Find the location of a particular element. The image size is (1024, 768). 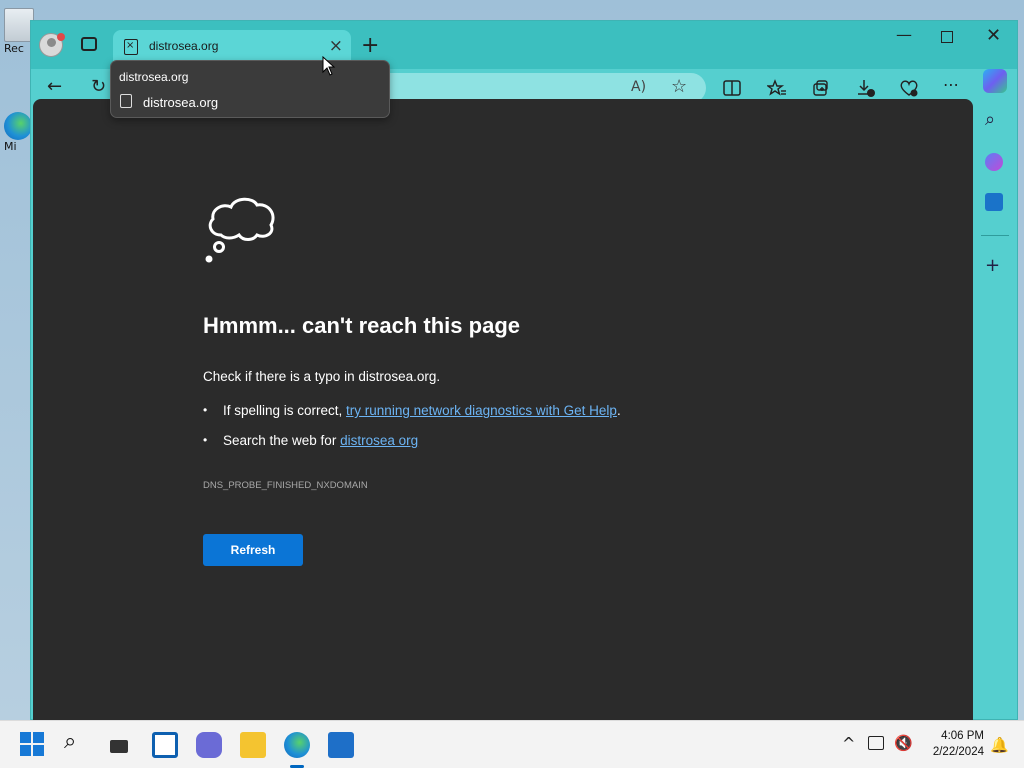

start-button is located at coordinates (33, 745).